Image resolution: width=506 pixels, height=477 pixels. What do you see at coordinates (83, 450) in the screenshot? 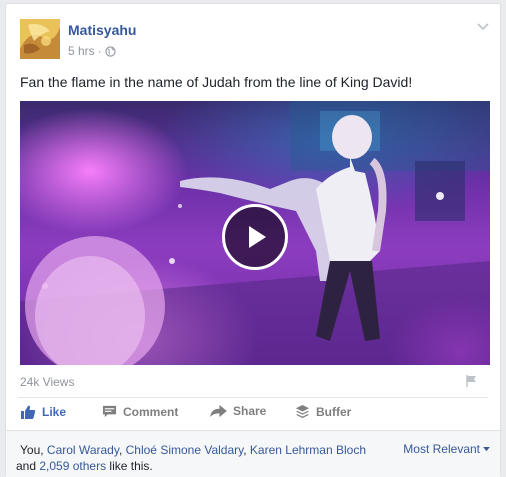
I see `liker-link: Carol Warady` at bounding box center [83, 450].